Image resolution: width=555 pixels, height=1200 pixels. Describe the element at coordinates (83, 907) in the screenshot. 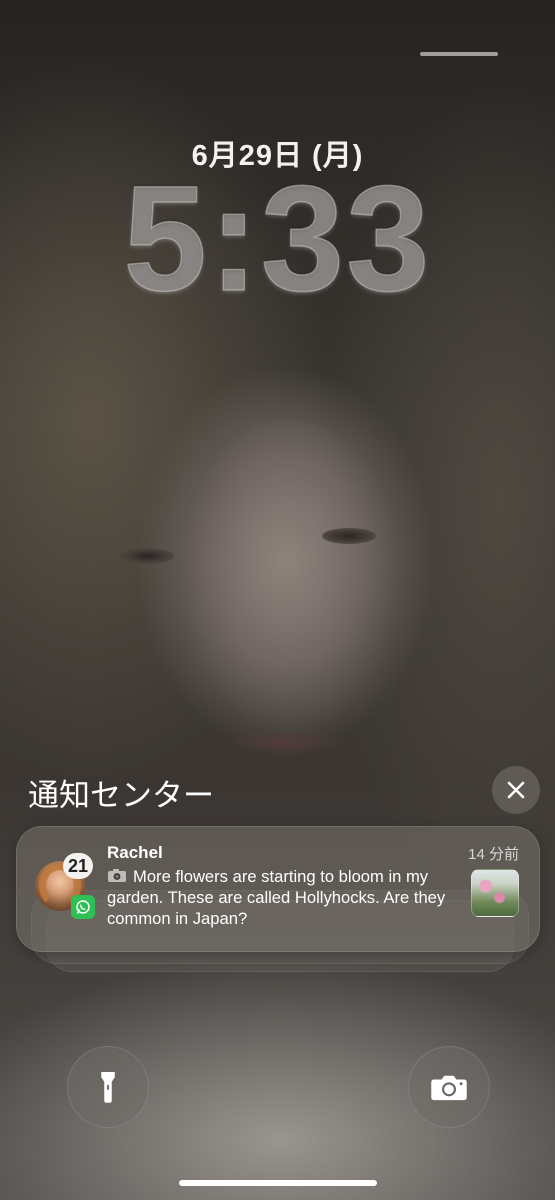

I see `whatsapp-icon` at that location.